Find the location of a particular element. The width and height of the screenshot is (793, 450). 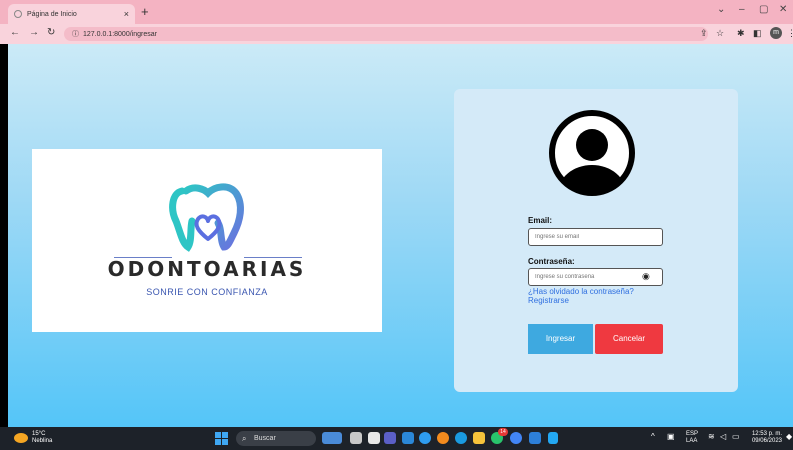

language-indicator: ESP LAA is located at coordinates (692, 438).